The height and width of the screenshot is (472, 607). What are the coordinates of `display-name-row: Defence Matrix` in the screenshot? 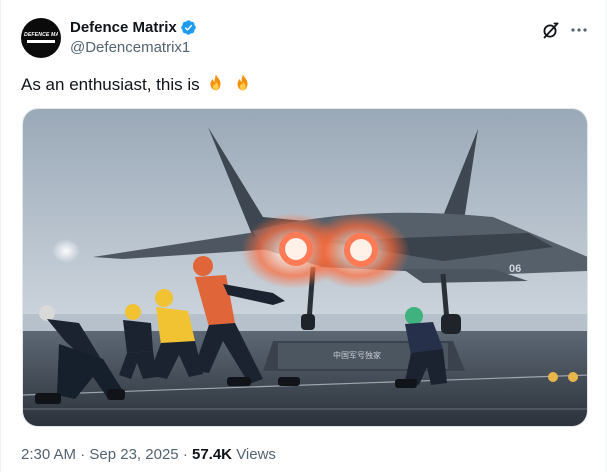 It's located at (133, 27).